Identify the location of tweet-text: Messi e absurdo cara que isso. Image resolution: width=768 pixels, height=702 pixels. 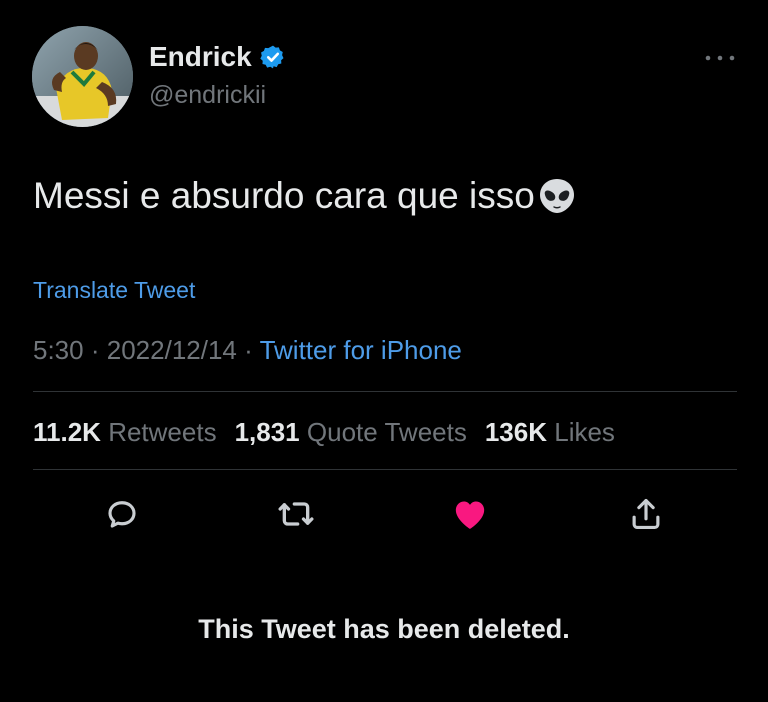
(305, 196).